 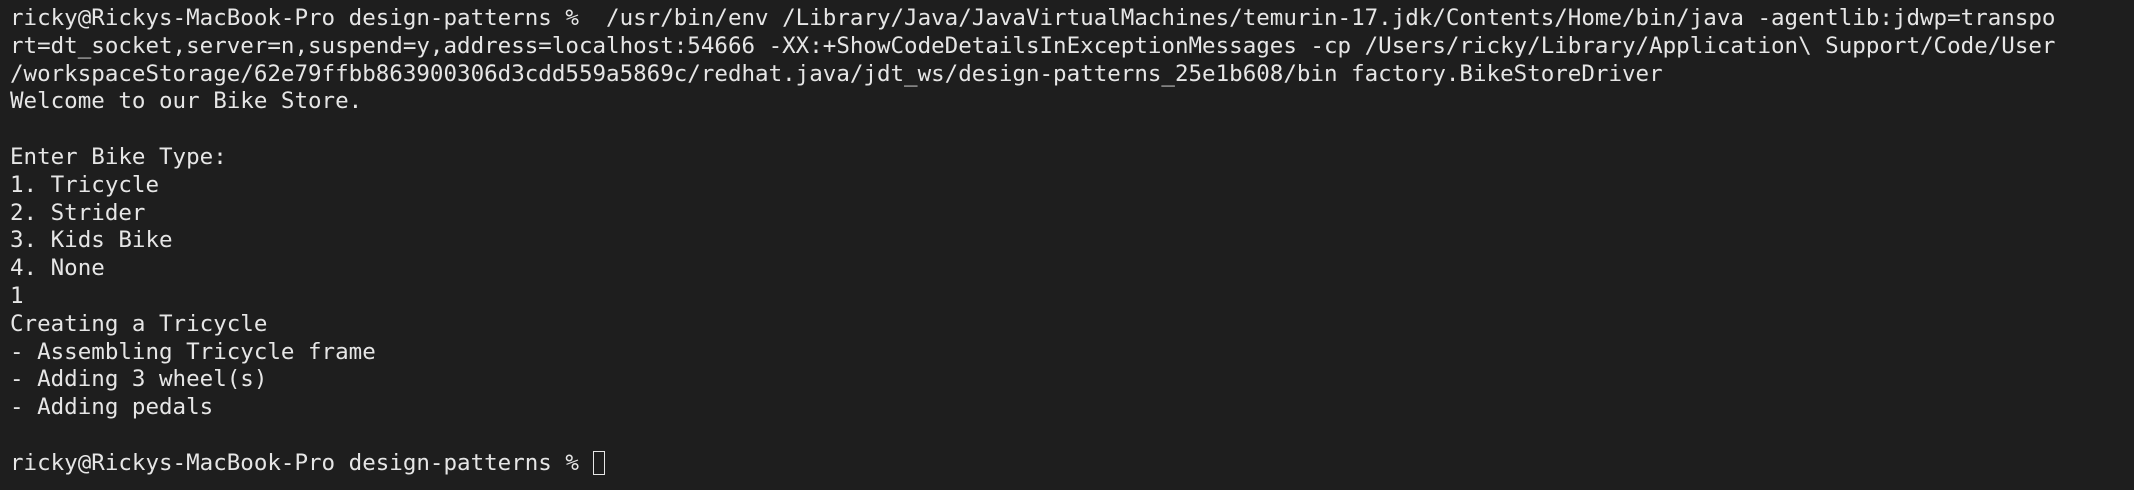 What do you see at coordinates (193, 351) in the screenshot?
I see `terminal-line: - Assembling Tricycle frame` at bounding box center [193, 351].